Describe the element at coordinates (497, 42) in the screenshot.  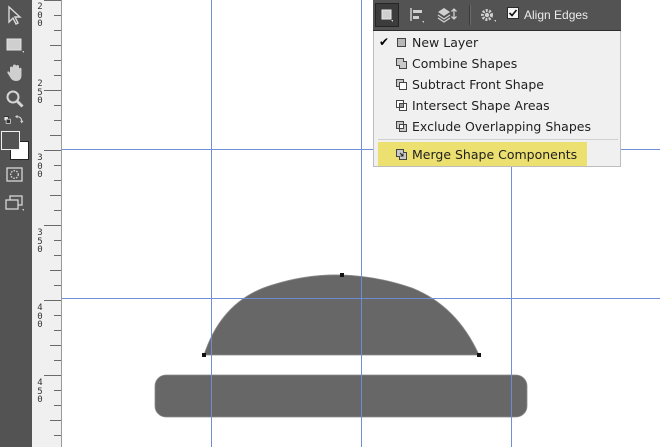
I see `menu-item-new-layer: ✔ New Layer` at that location.